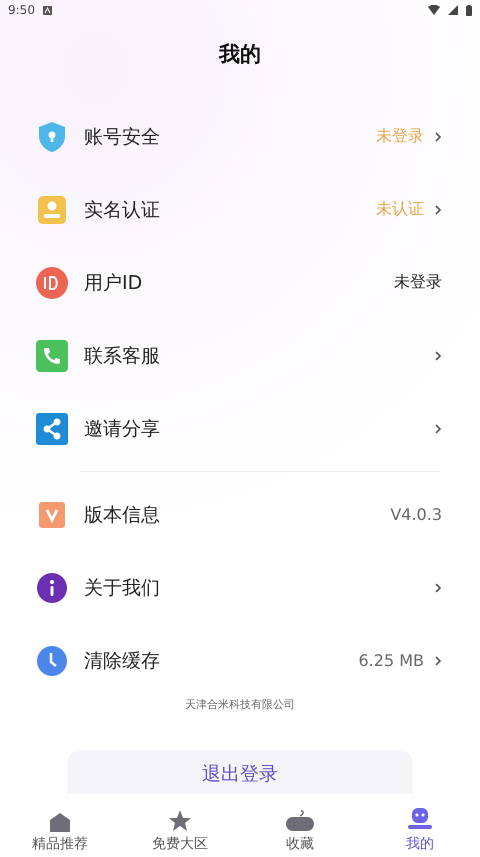 The height and width of the screenshot is (857, 480). I want to click on shield-icon, so click(52, 136).